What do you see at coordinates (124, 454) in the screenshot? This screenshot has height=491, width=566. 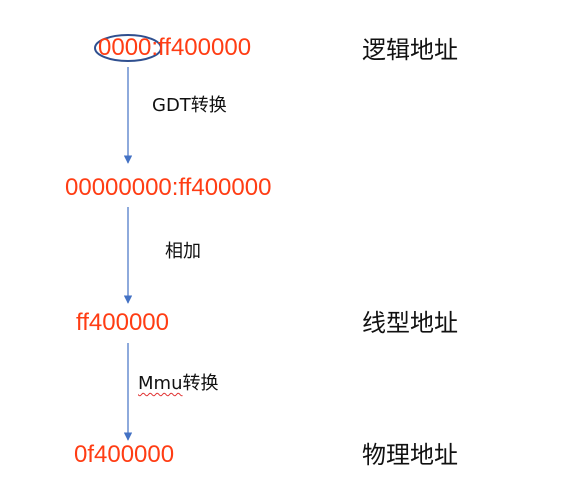 I see `physical-address: 0f400000` at bounding box center [124, 454].